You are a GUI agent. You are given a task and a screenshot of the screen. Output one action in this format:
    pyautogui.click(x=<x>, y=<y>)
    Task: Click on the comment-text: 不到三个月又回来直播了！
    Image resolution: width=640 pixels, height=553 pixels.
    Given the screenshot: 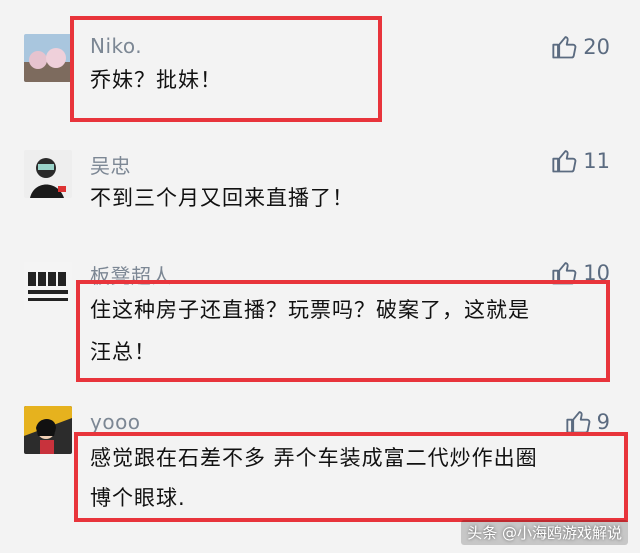 What is the action you would take?
    pyautogui.click(x=222, y=198)
    